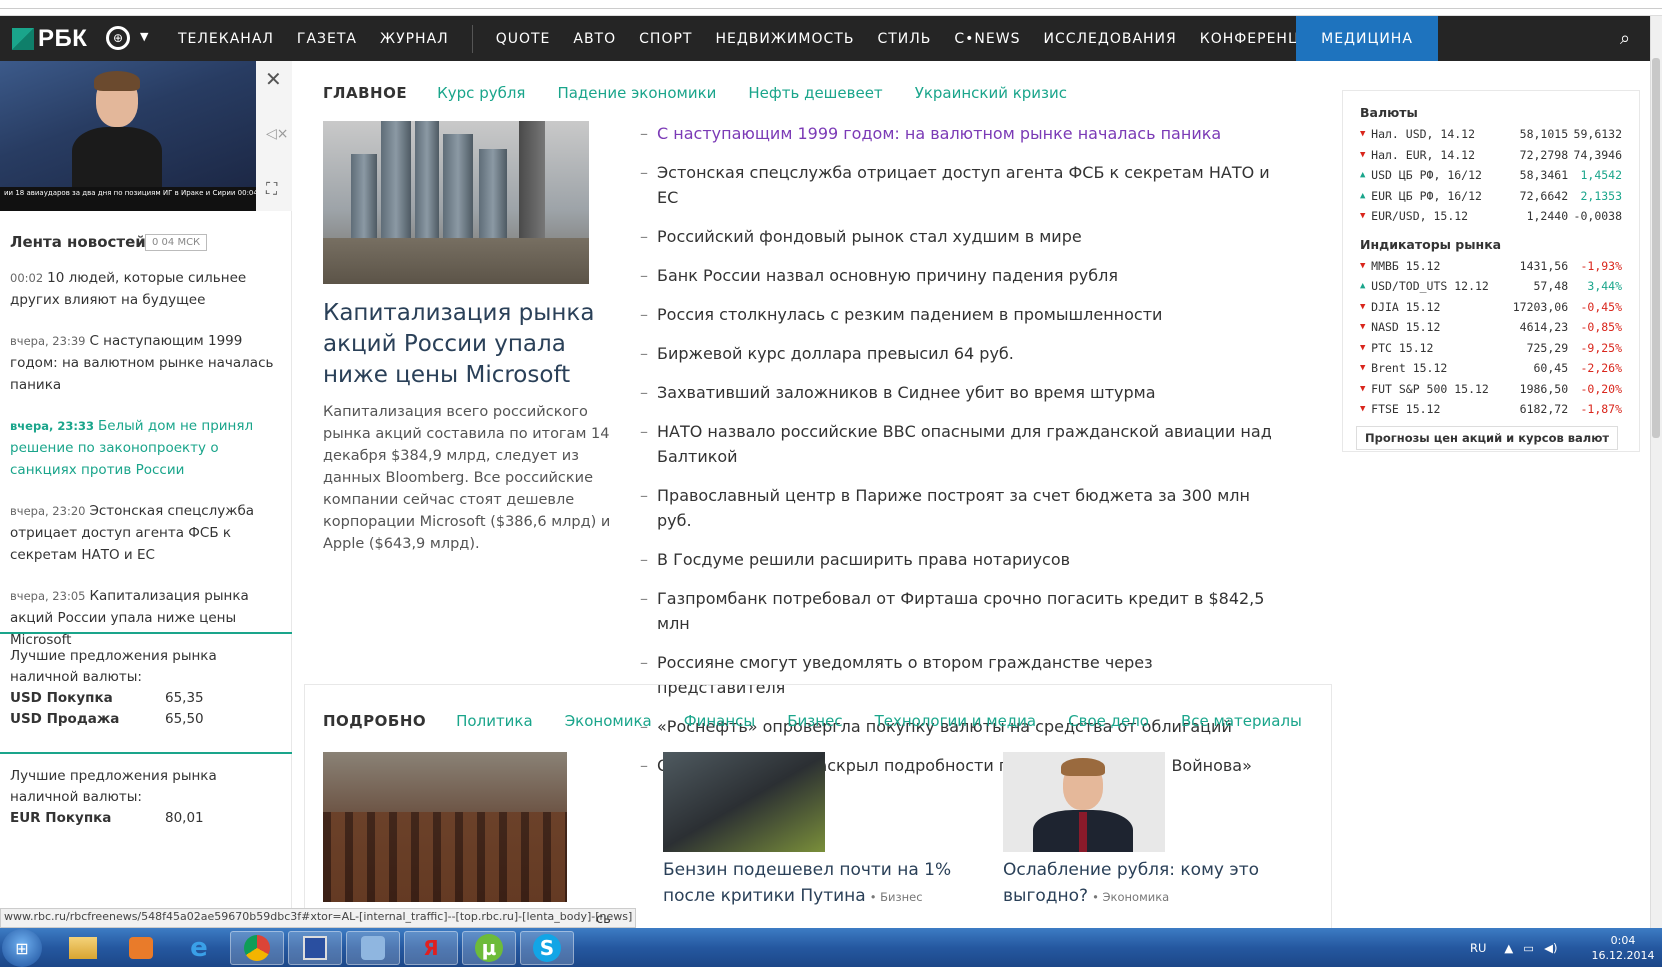 This screenshot has height=967, width=1662. Describe the element at coordinates (608, 721) in the screenshot. I see `tab-link: Экономика` at that location.